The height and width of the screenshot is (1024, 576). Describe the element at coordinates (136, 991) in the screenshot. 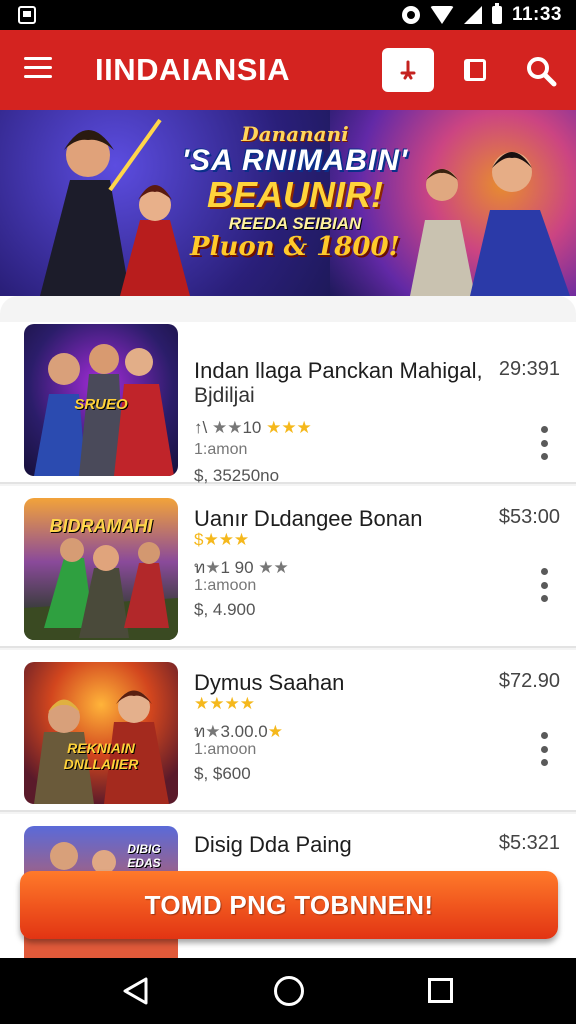

I see `back-icon` at that location.